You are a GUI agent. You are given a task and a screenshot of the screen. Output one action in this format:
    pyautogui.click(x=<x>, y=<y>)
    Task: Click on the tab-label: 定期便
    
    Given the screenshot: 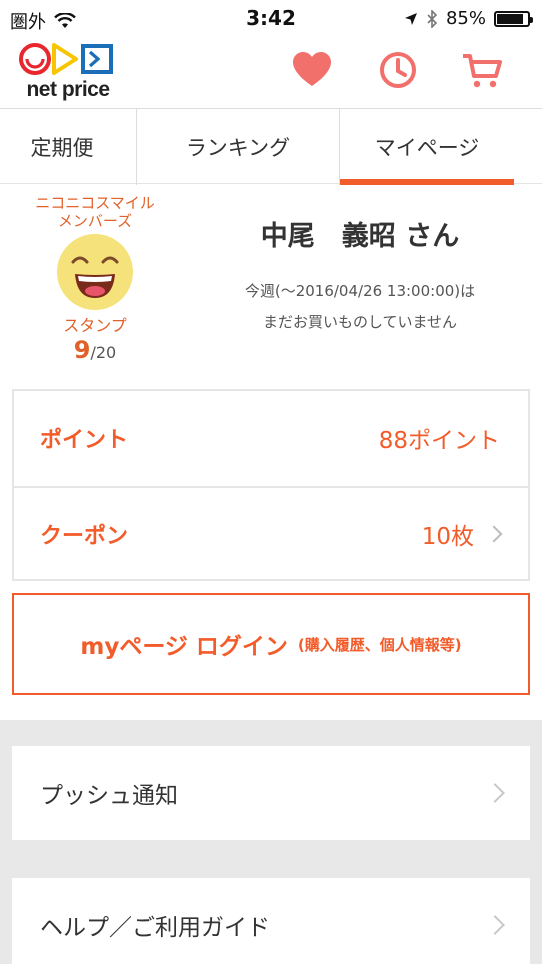 What is the action you would take?
    pyautogui.click(x=62, y=148)
    